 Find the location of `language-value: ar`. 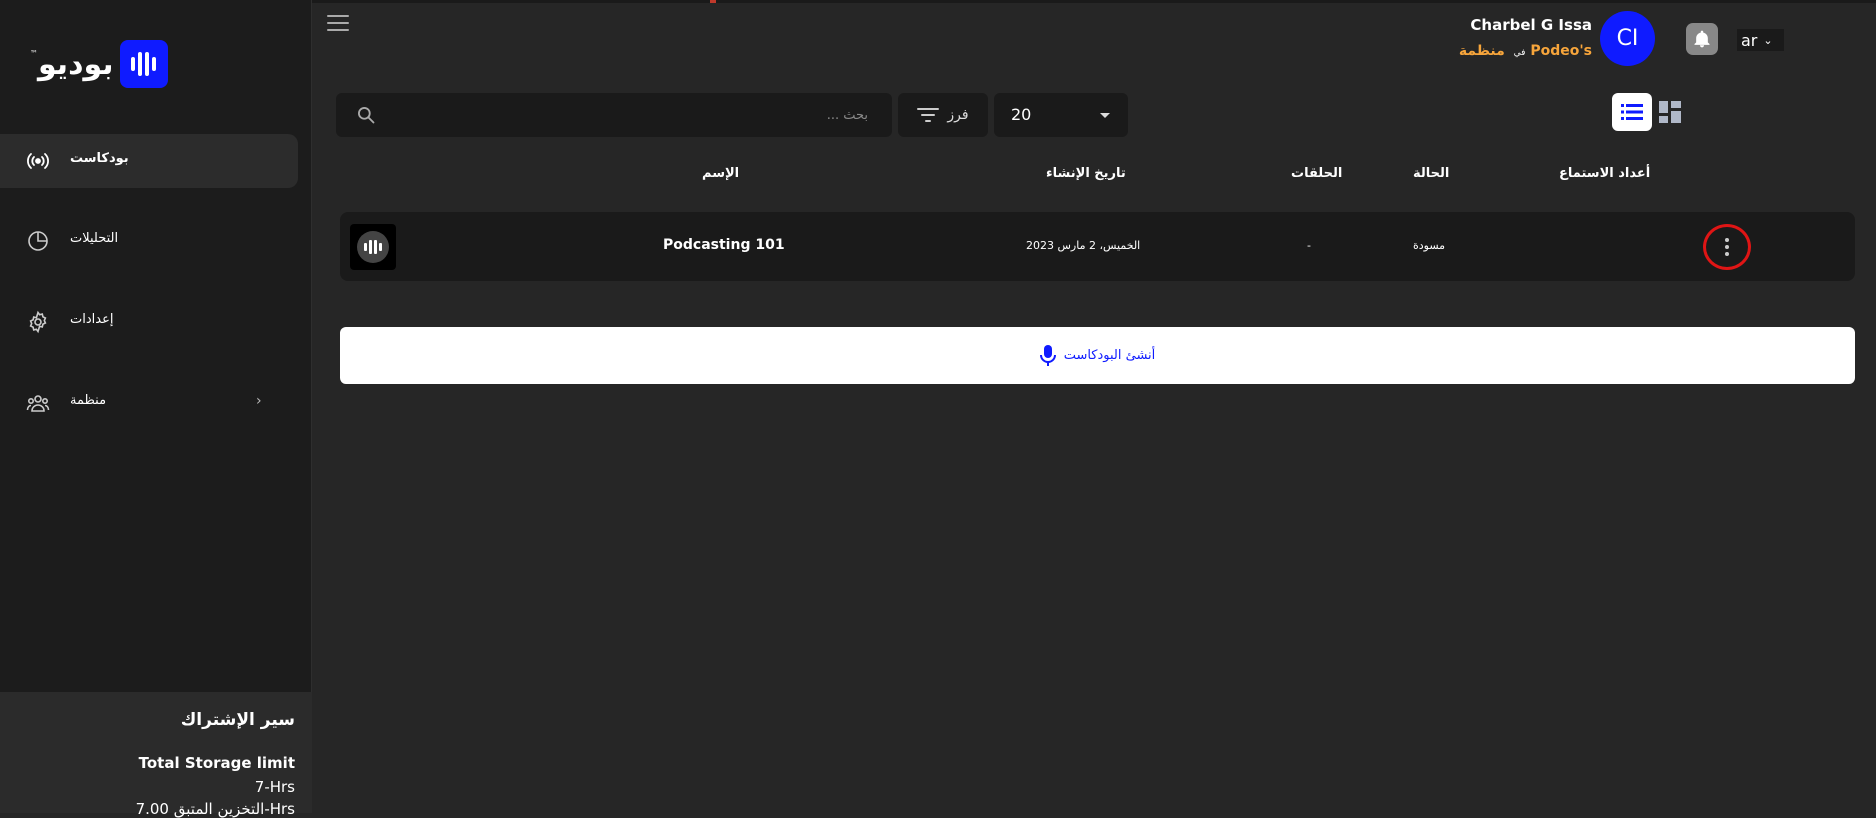

language-value: ar is located at coordinates (1749, 40).